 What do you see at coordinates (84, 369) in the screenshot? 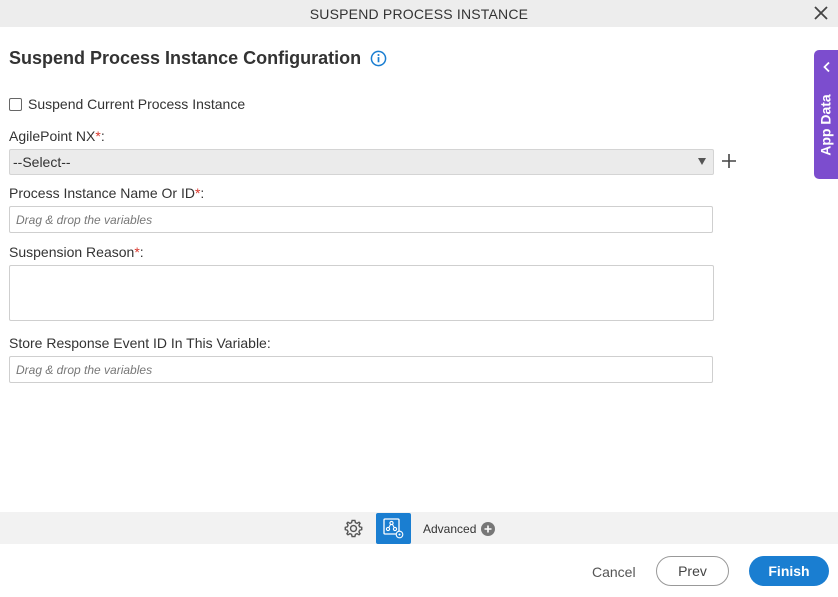
I see `response-event-placeholder: Drag & drop the variables` at bounding box center [84, 369].